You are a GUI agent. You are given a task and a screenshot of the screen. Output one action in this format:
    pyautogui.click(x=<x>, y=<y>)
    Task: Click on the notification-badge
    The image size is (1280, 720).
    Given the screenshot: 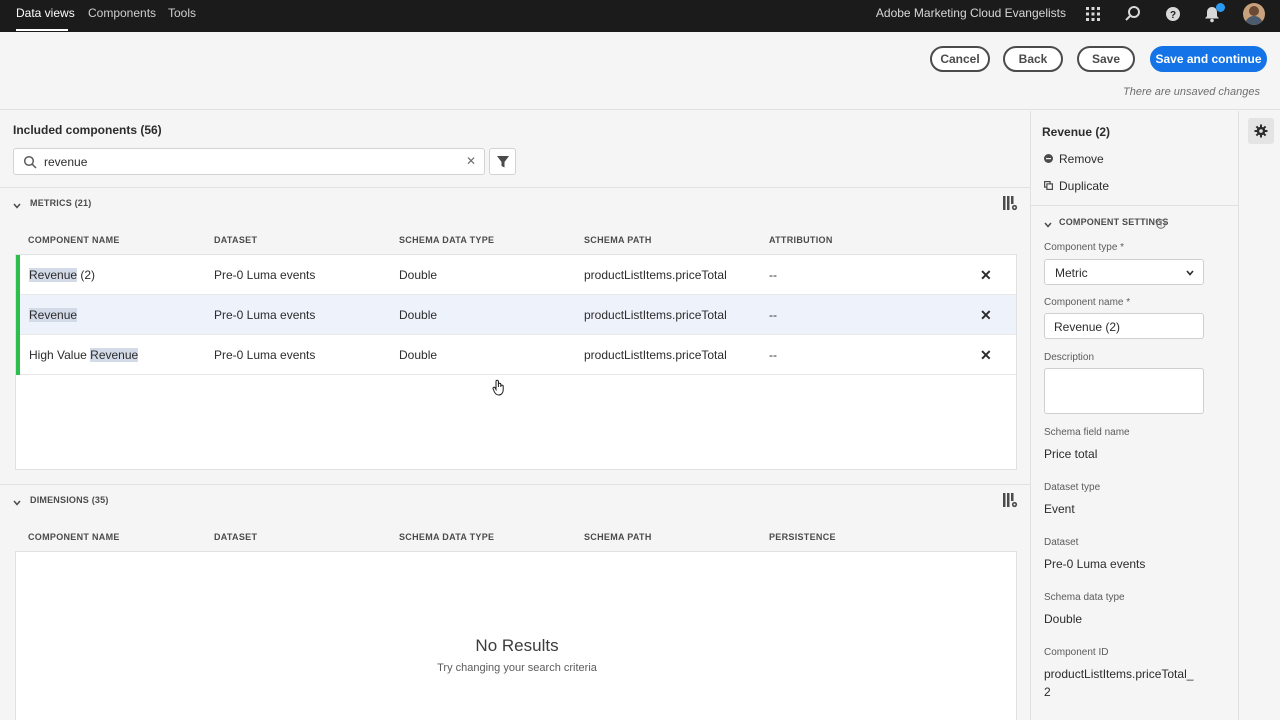 What is the action you would take?
    pyautogui.click(x=1220, y=7)
    